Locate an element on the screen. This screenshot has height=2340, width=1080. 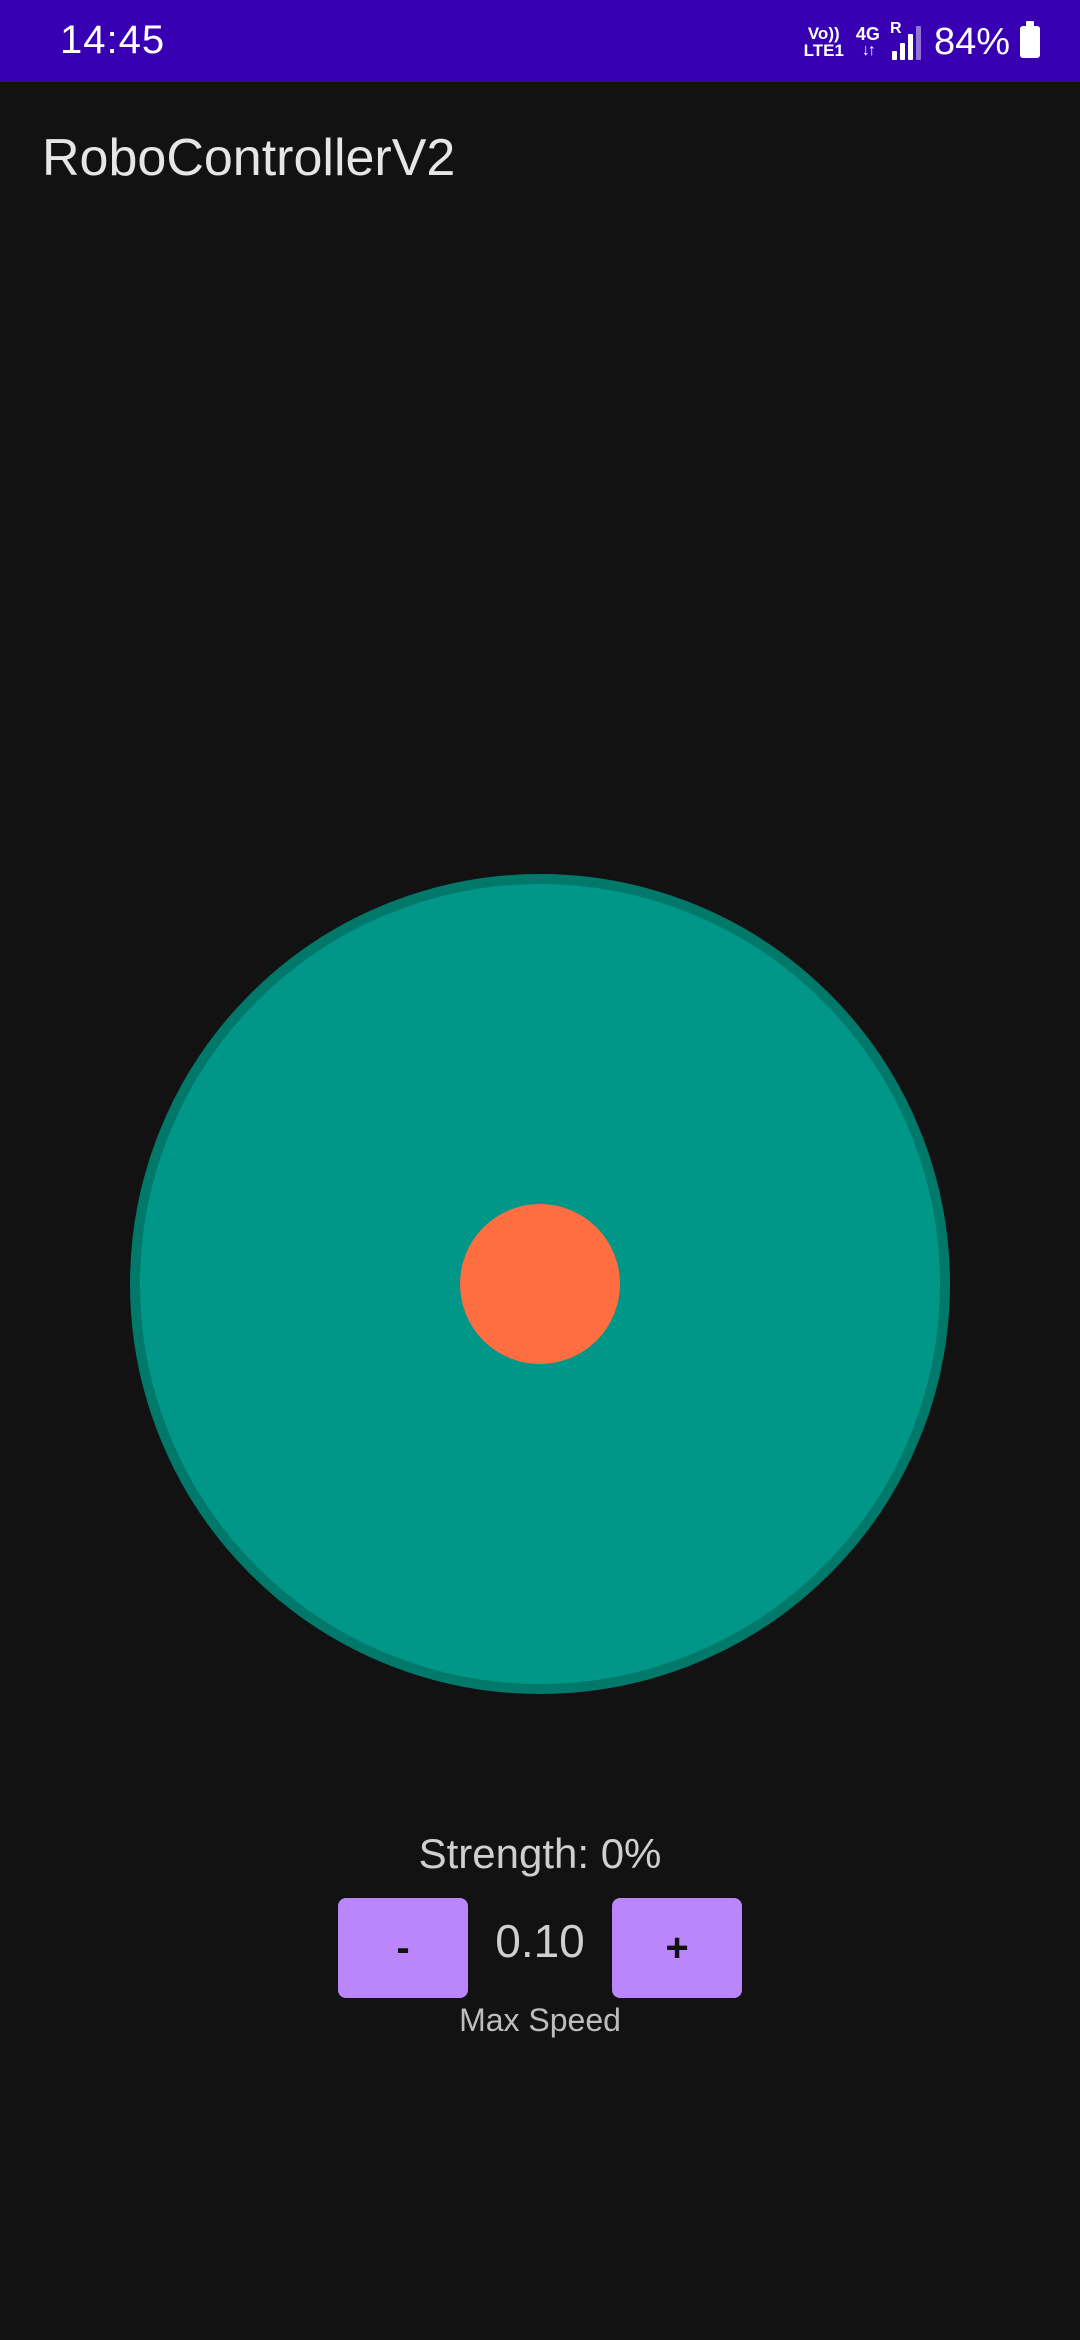
volte-icon: Vo)) LTE1 is located at coordinates (824, 42).